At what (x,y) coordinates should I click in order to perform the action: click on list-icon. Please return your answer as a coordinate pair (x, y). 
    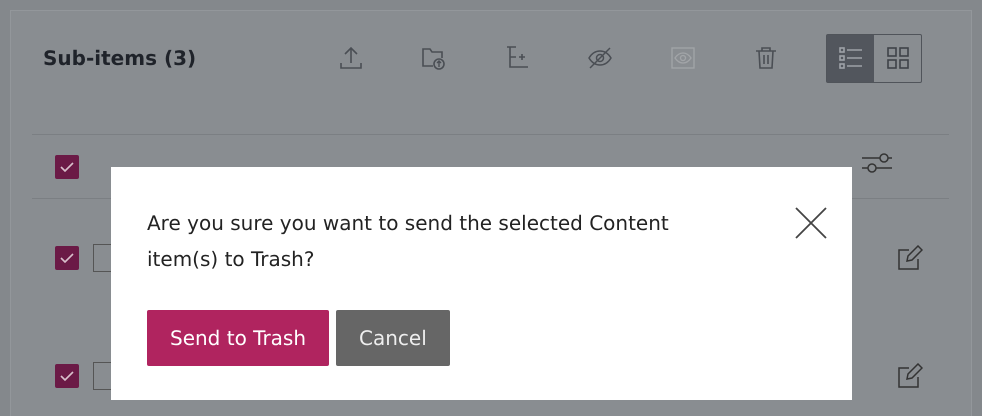
    Looking at the image, I should click on (850, 58).